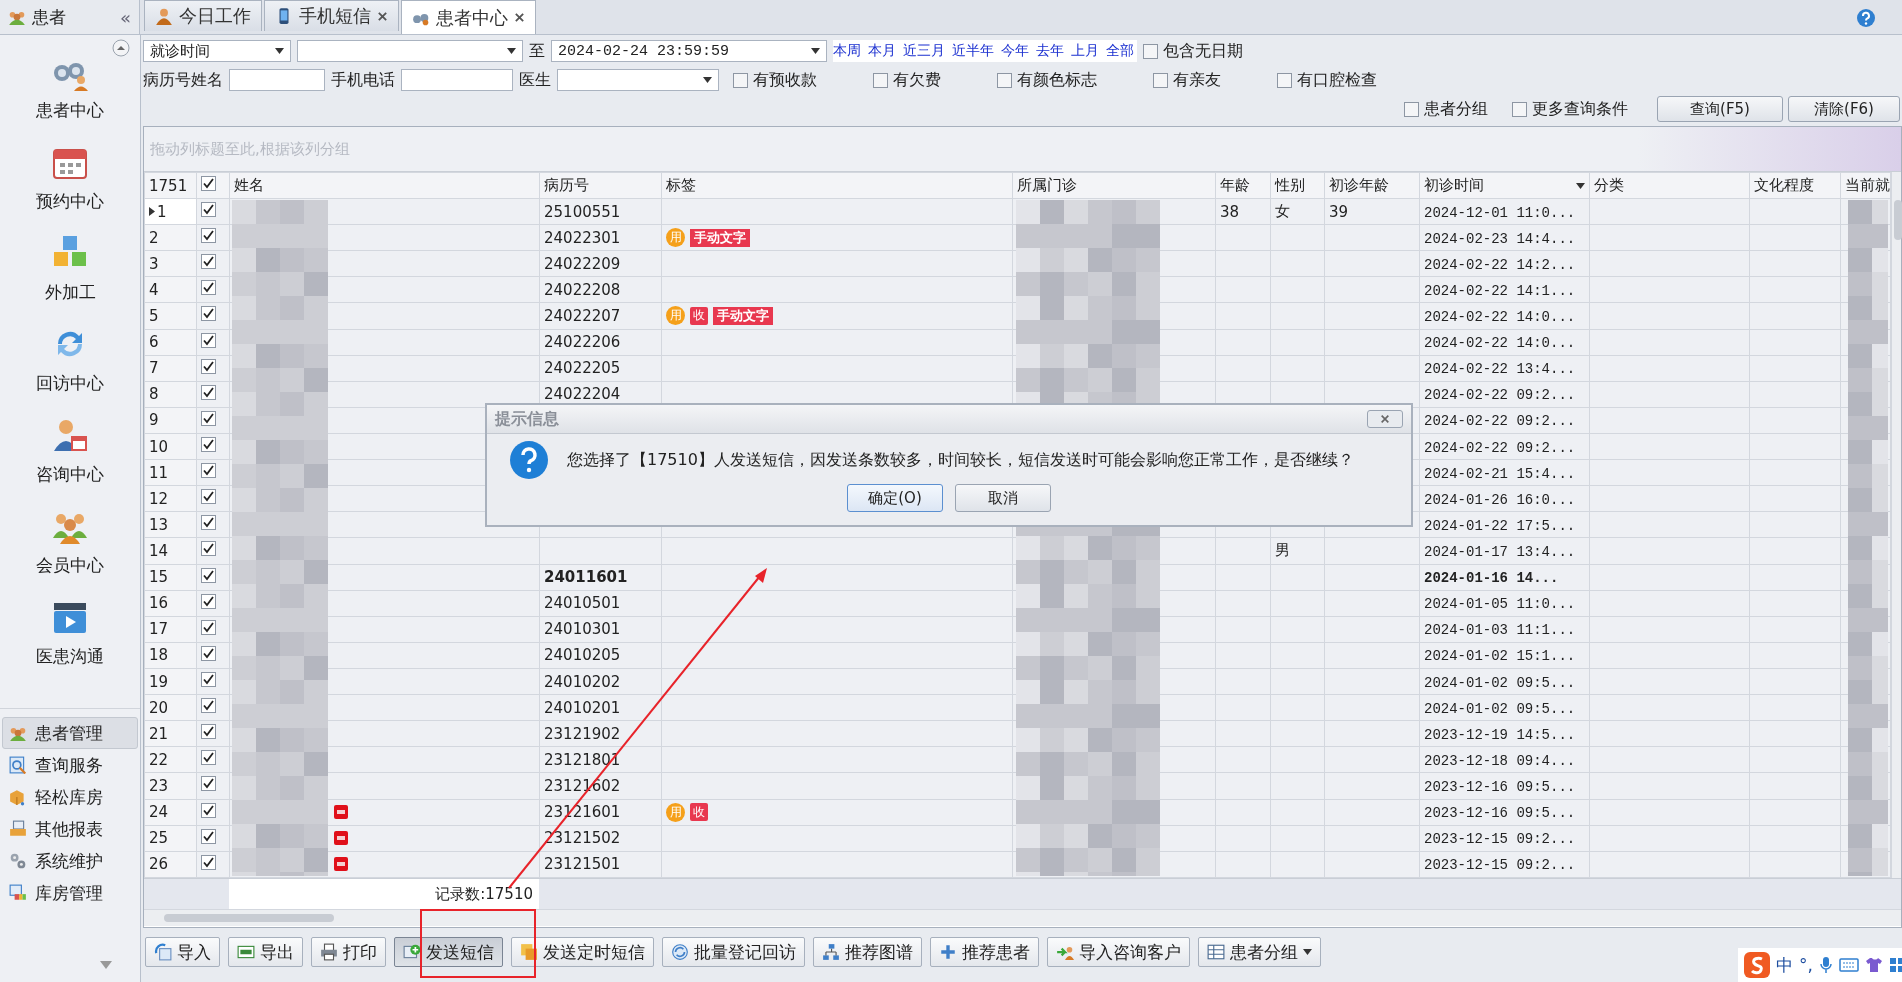 Image resolution: width=1902 pixels, height=982 pixels. Describe the element at coordinates (70, 797) in the screenshot. I see `module-item: 轻松库房` at that location.